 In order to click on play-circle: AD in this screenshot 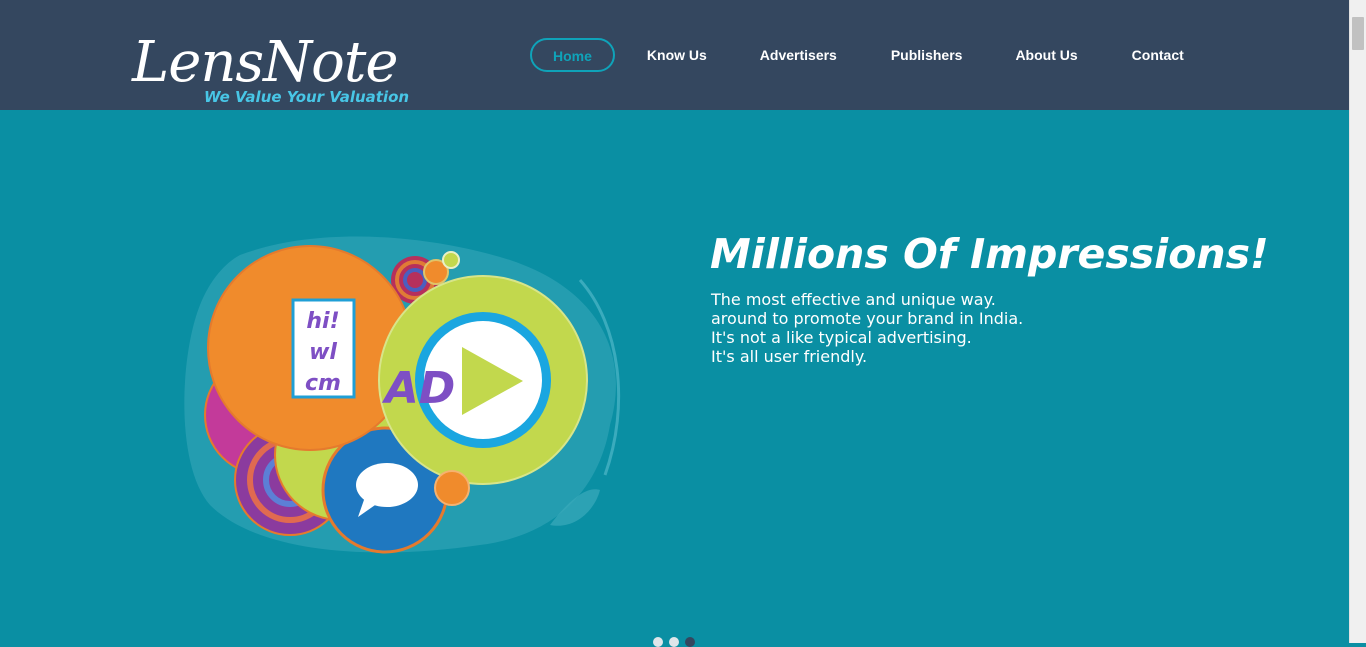, I will do `click(483, 380)`.